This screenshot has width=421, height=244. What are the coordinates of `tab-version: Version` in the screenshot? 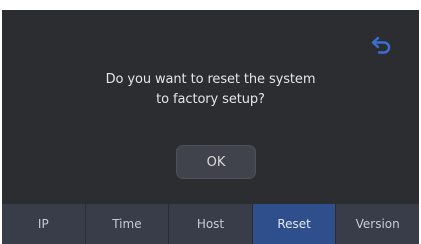 It's located at (377, 224).